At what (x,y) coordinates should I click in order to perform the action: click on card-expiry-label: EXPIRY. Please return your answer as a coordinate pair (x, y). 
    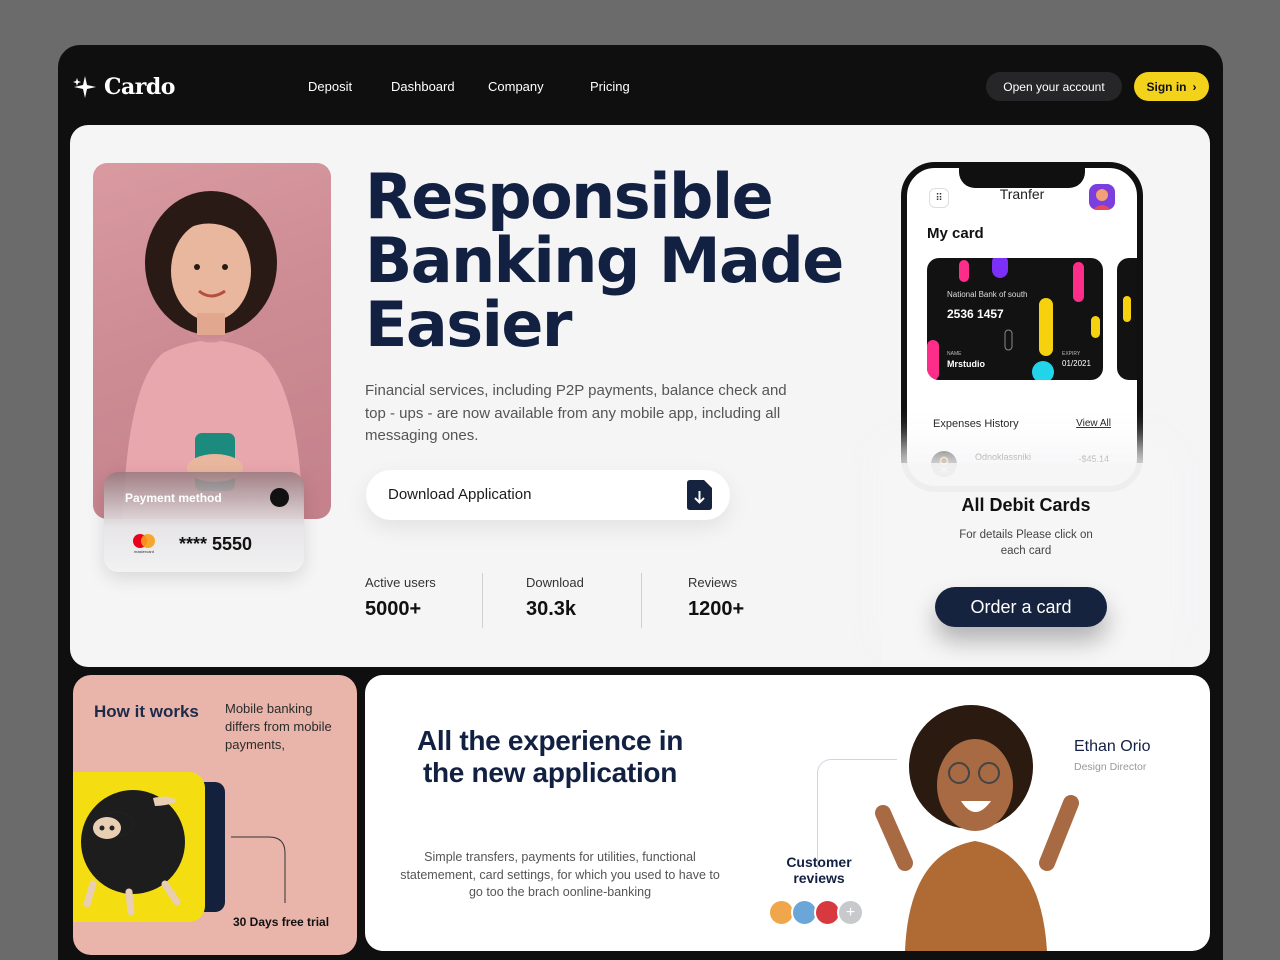
    Looking at the image, I should click on (1071, 354).